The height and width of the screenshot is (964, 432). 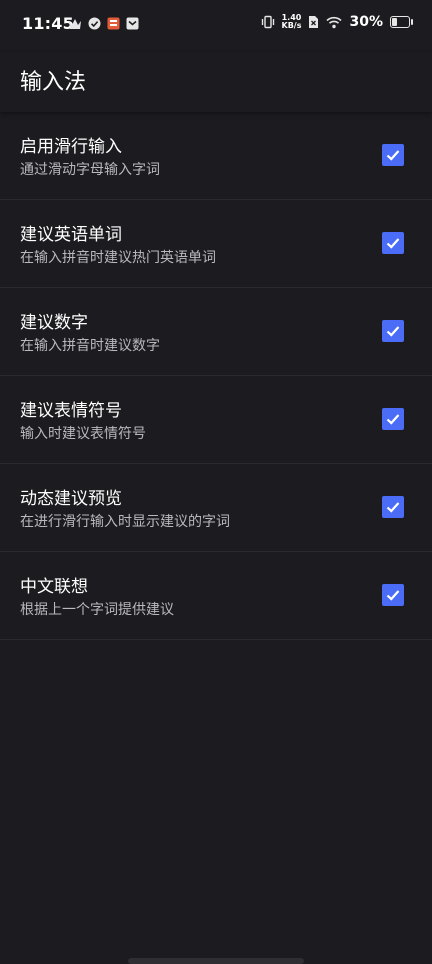 What do you see at coordinates (83, 434) in the screenshot?
I see `setting-subtitle: 输入时建议表情符号` at bounding box center [83, 434].